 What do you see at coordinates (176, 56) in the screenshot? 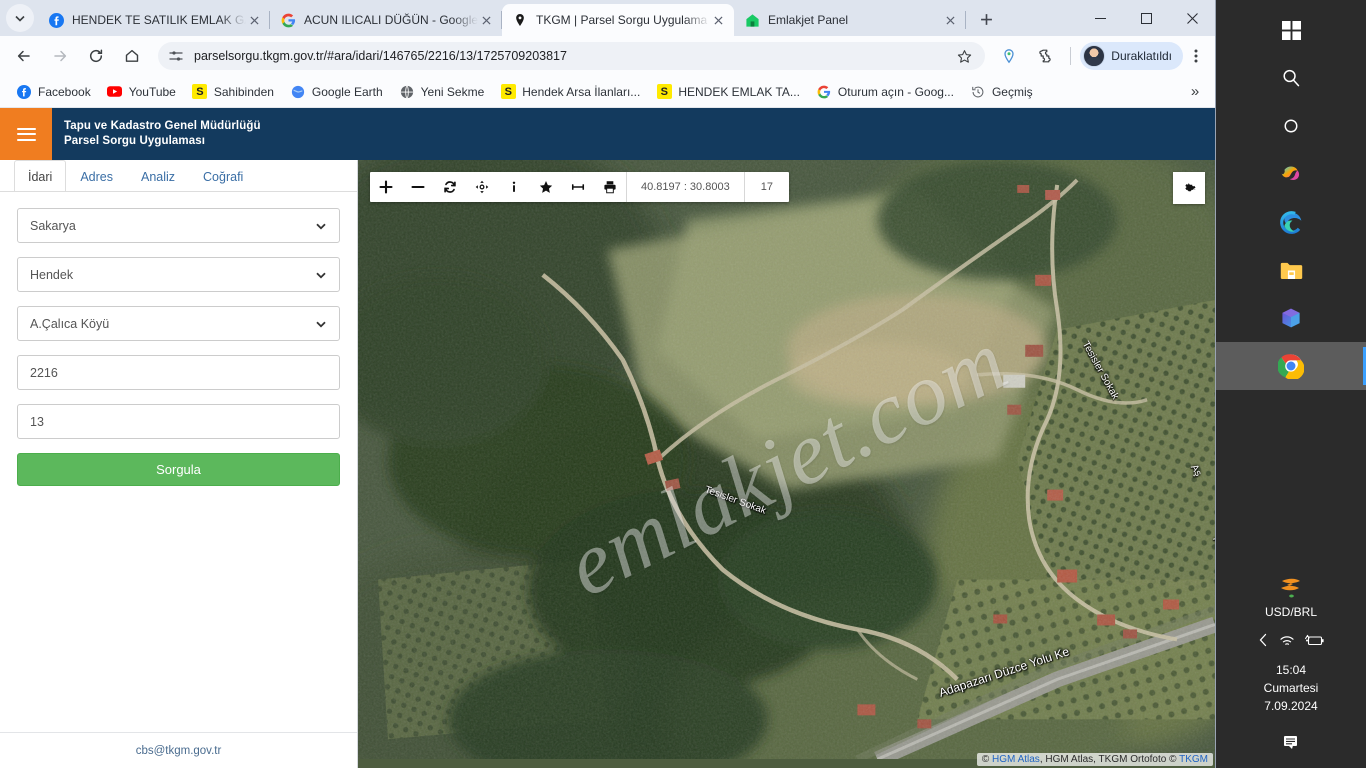
I see `tune-icon` at bounding box center [176, 56].